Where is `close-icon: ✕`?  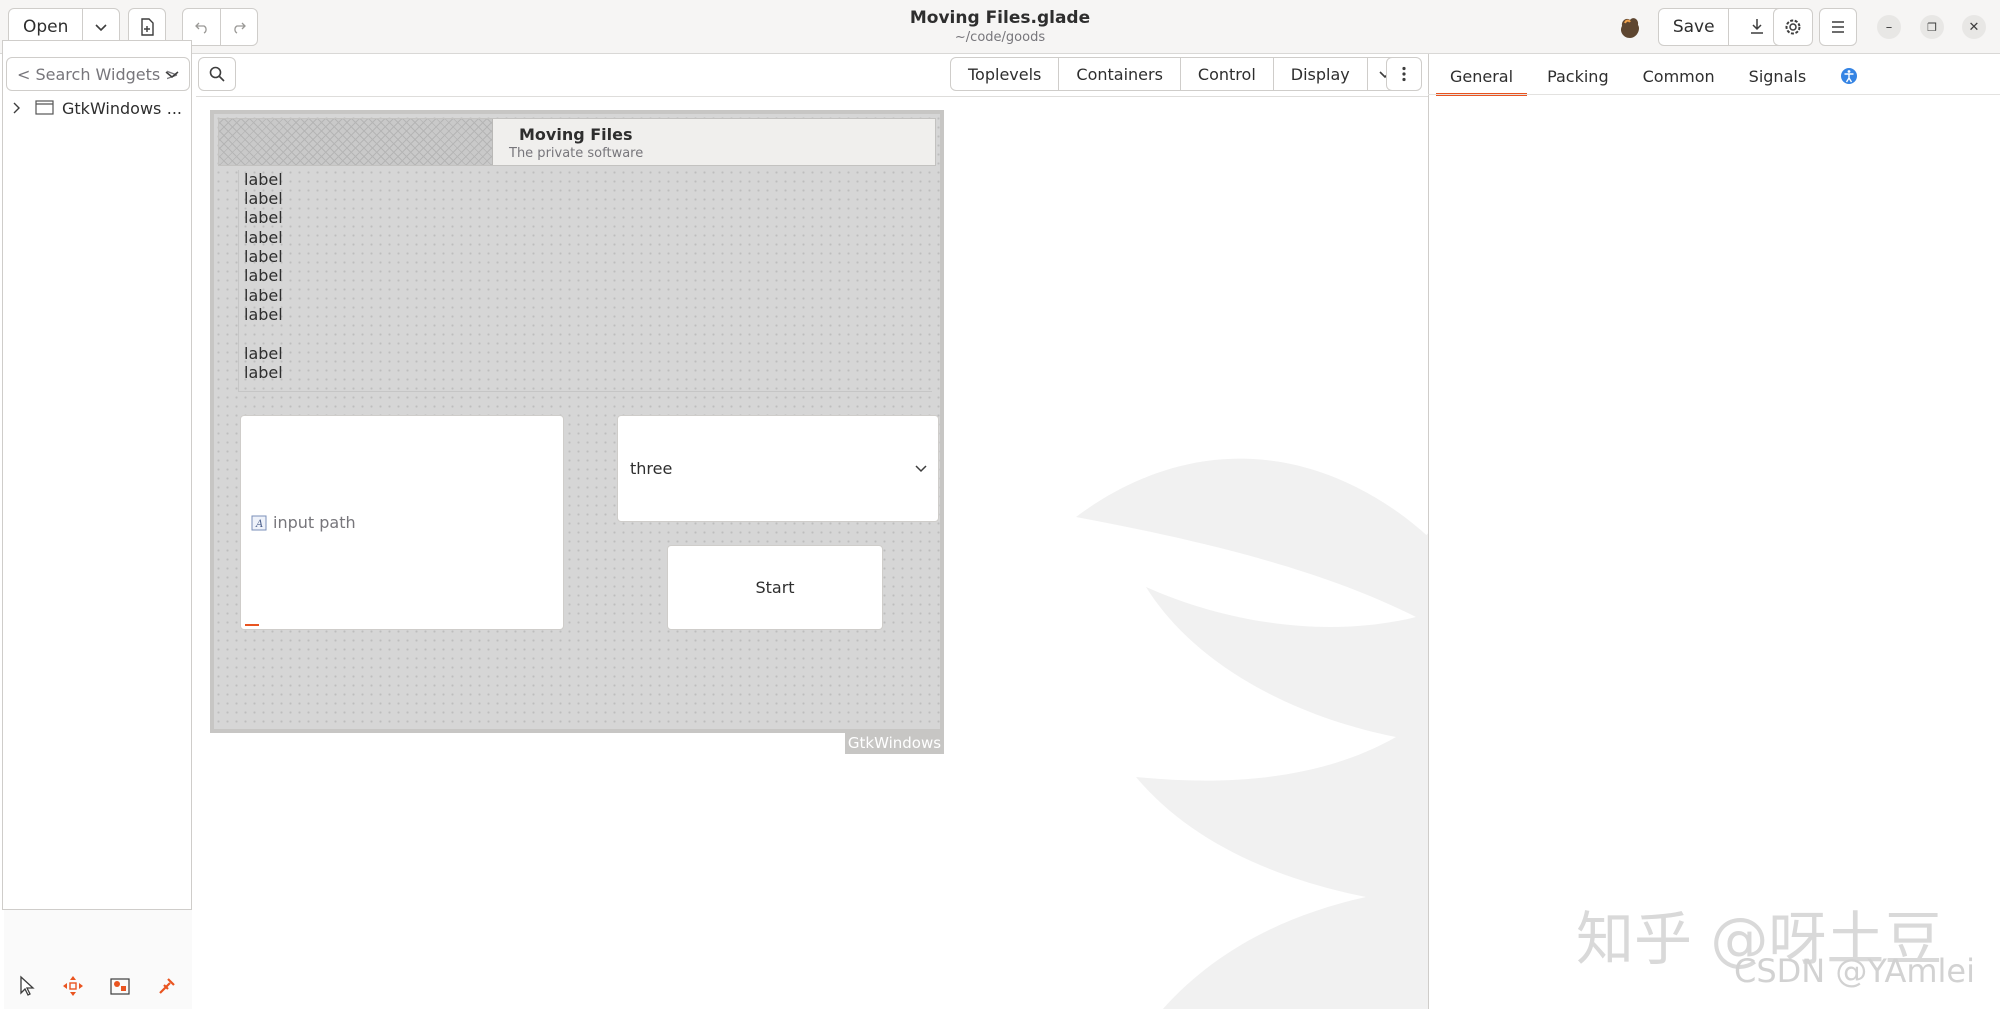
close-icon: ✕ is located at coordinates (1974, 27).